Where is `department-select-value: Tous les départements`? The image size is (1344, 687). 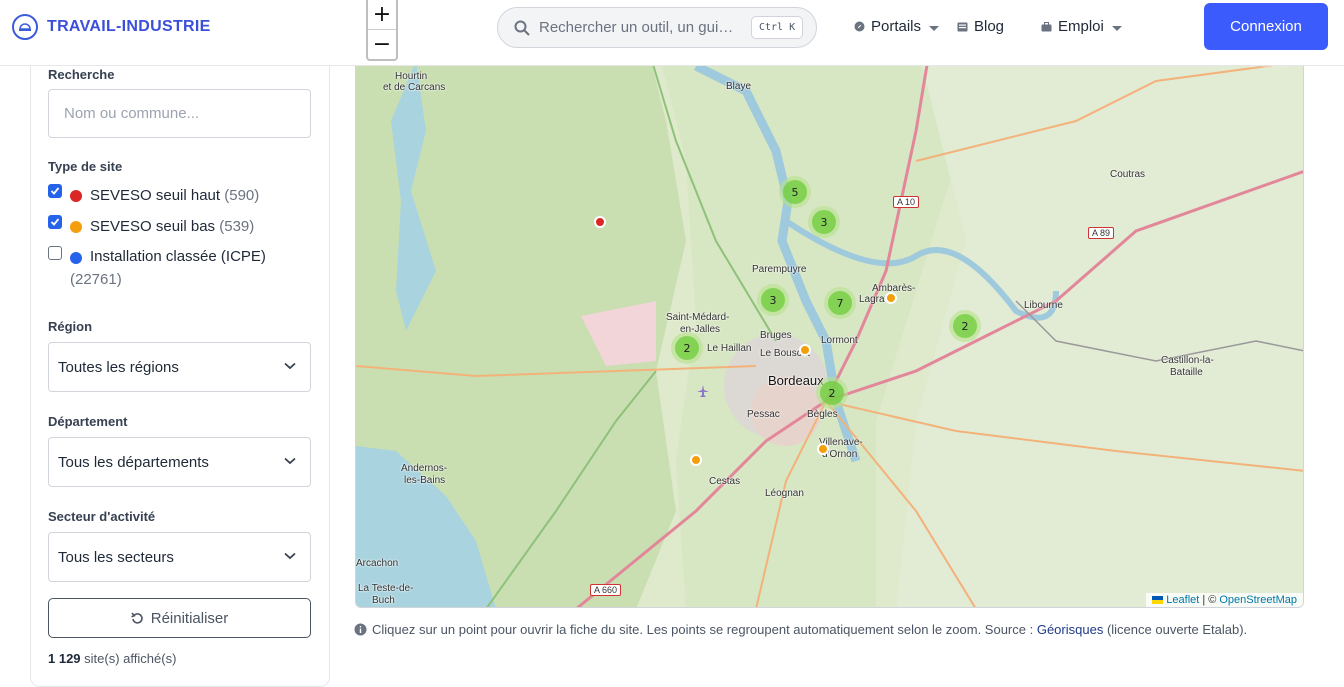
department-select-value: Tous les départements is located at coordinates (133, 462).